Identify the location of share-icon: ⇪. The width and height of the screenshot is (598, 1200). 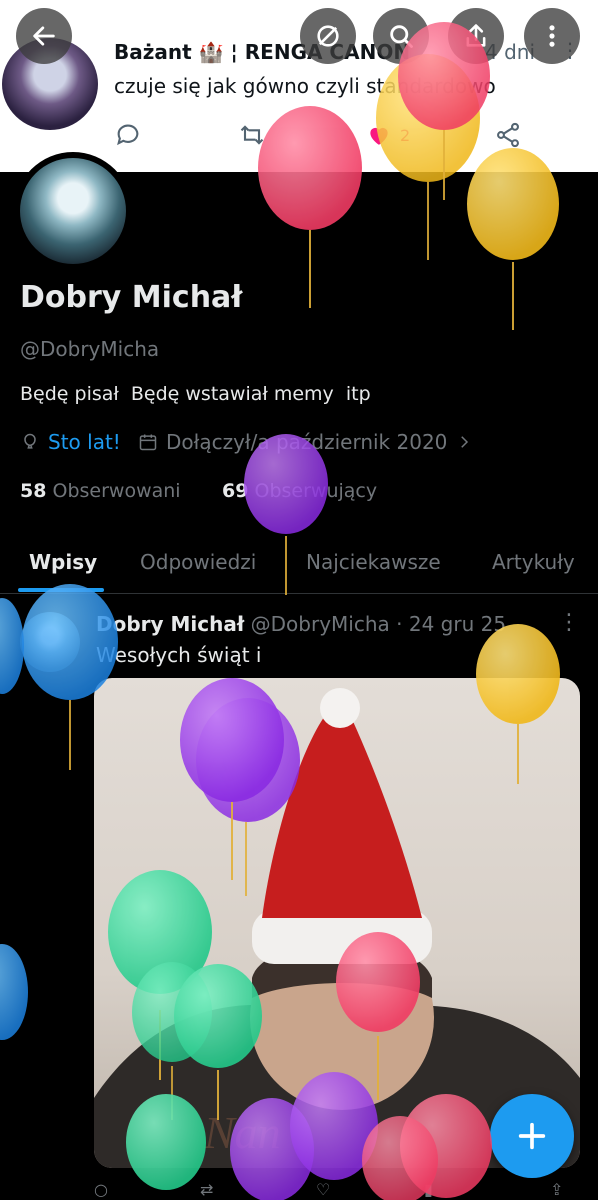
(556, 1189).